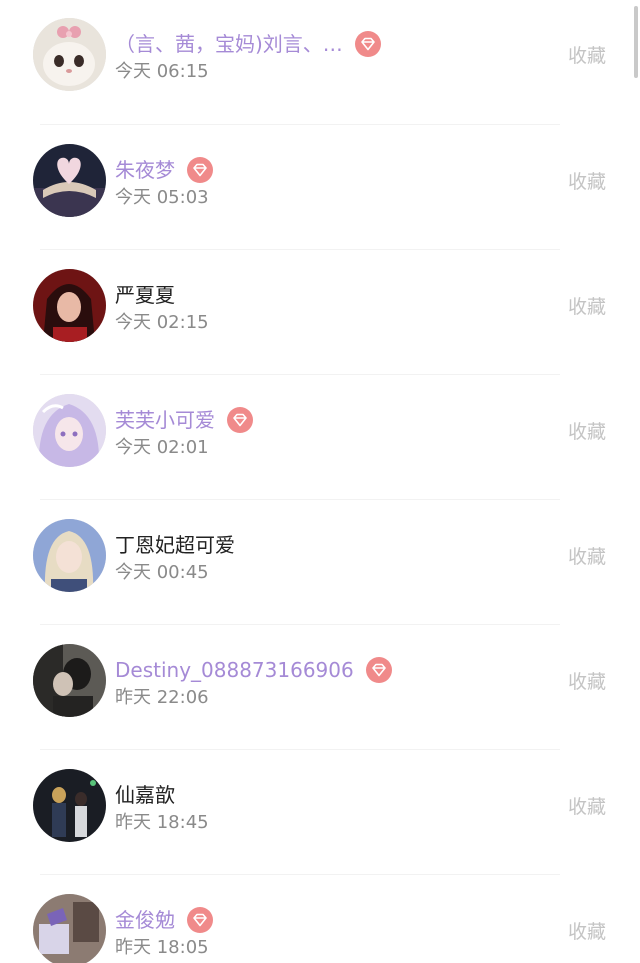  What do you see at coordinates (162, 447) in the screenshot?
I see `entry-time: 今天 02:01` at bounding box center [162, 447].